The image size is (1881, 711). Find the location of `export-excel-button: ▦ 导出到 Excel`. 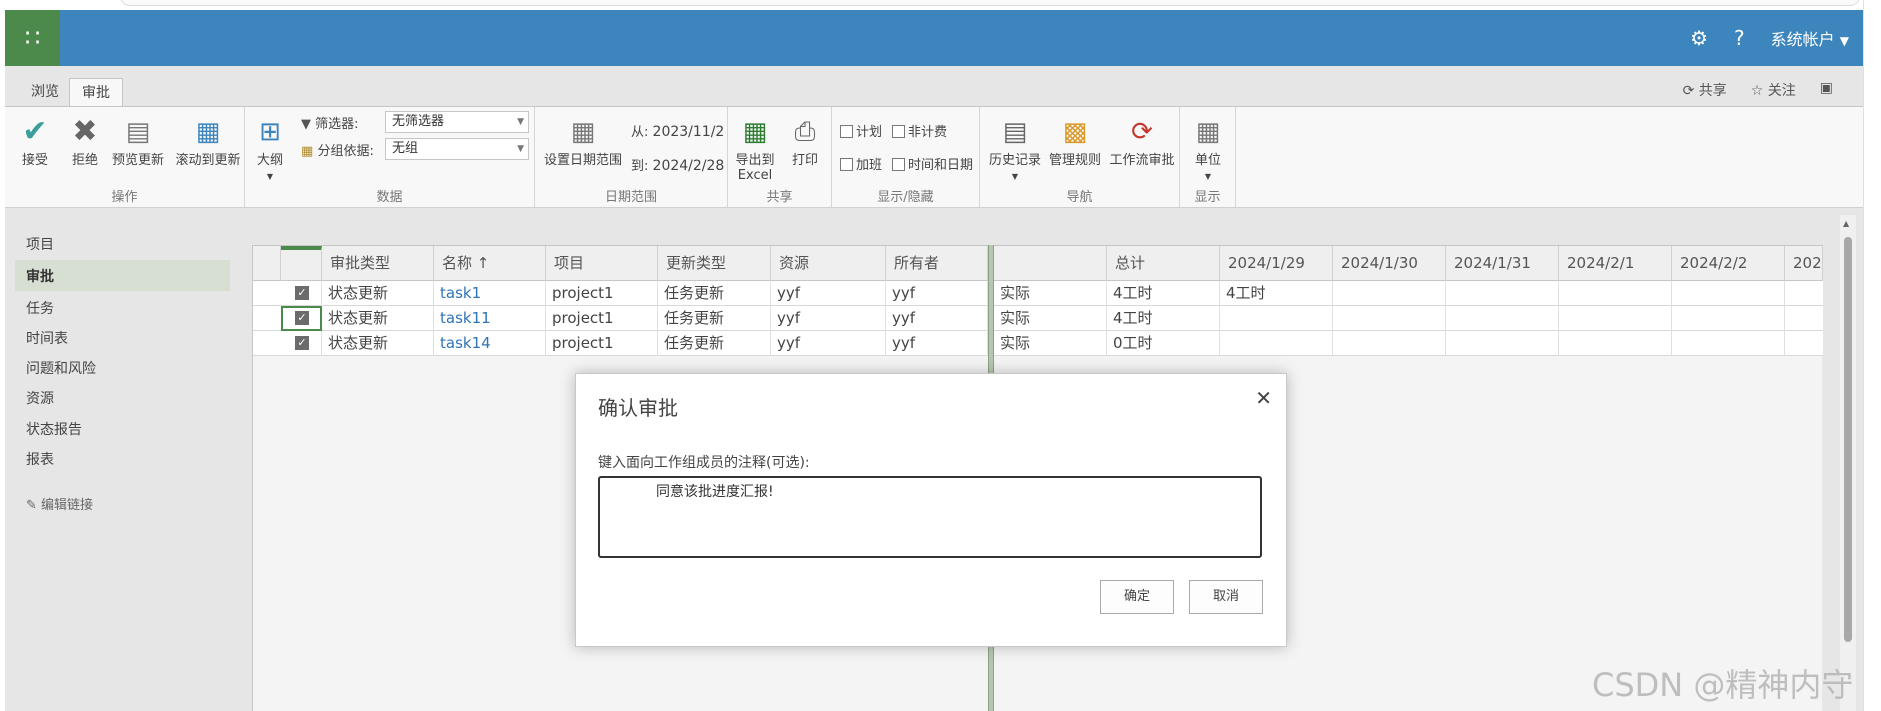

export-excel-button: ▦ 导出到 Excel is located at coordinates (755, 149).